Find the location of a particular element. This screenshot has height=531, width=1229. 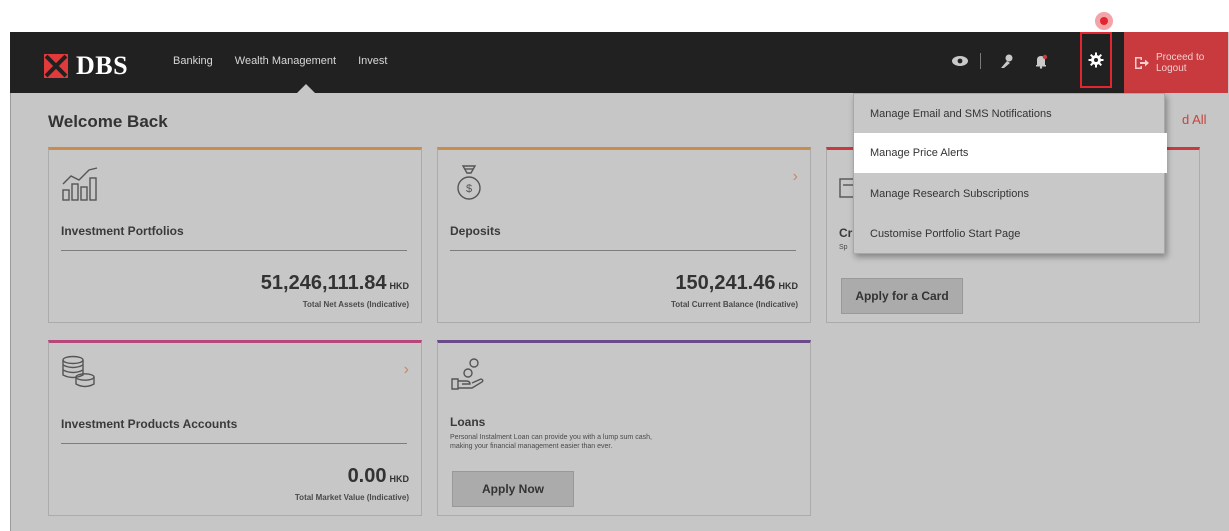

dbs-logo: DBS is located at coordinates (86, 66).